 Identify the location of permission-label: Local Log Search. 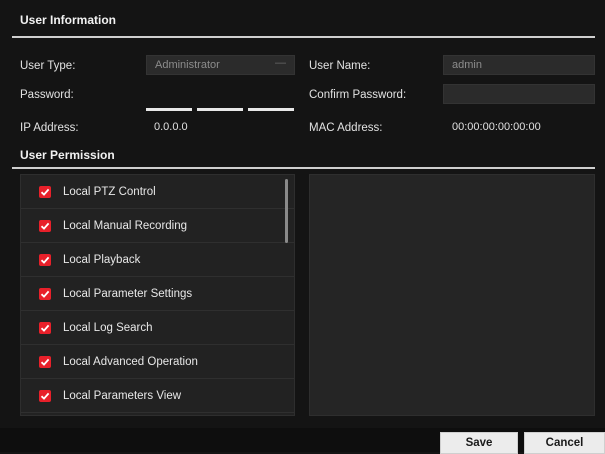
(108, 327).